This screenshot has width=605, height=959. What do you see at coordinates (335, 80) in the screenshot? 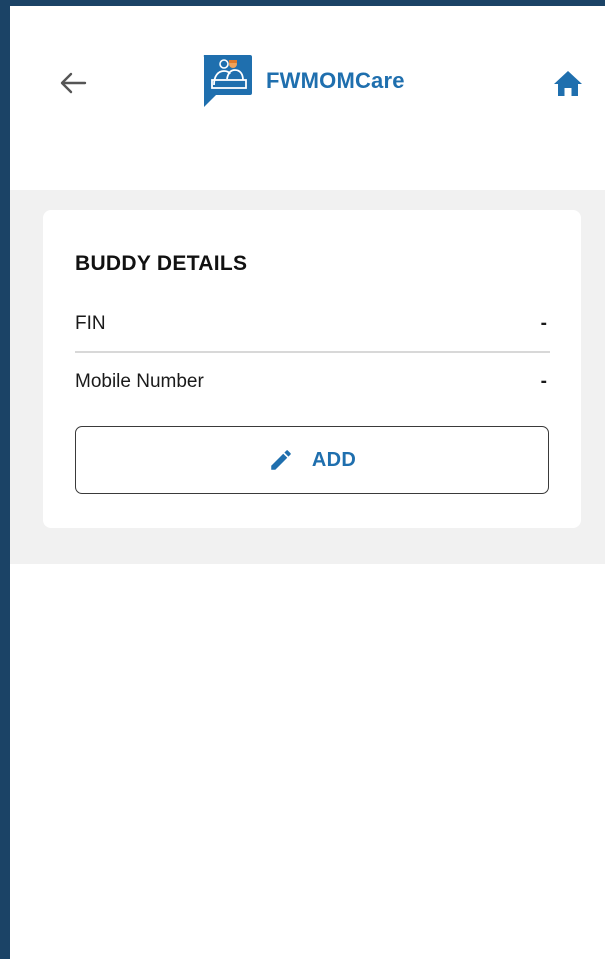
I see `app-title: FWMOMCare` at bounding box center [335, 80].